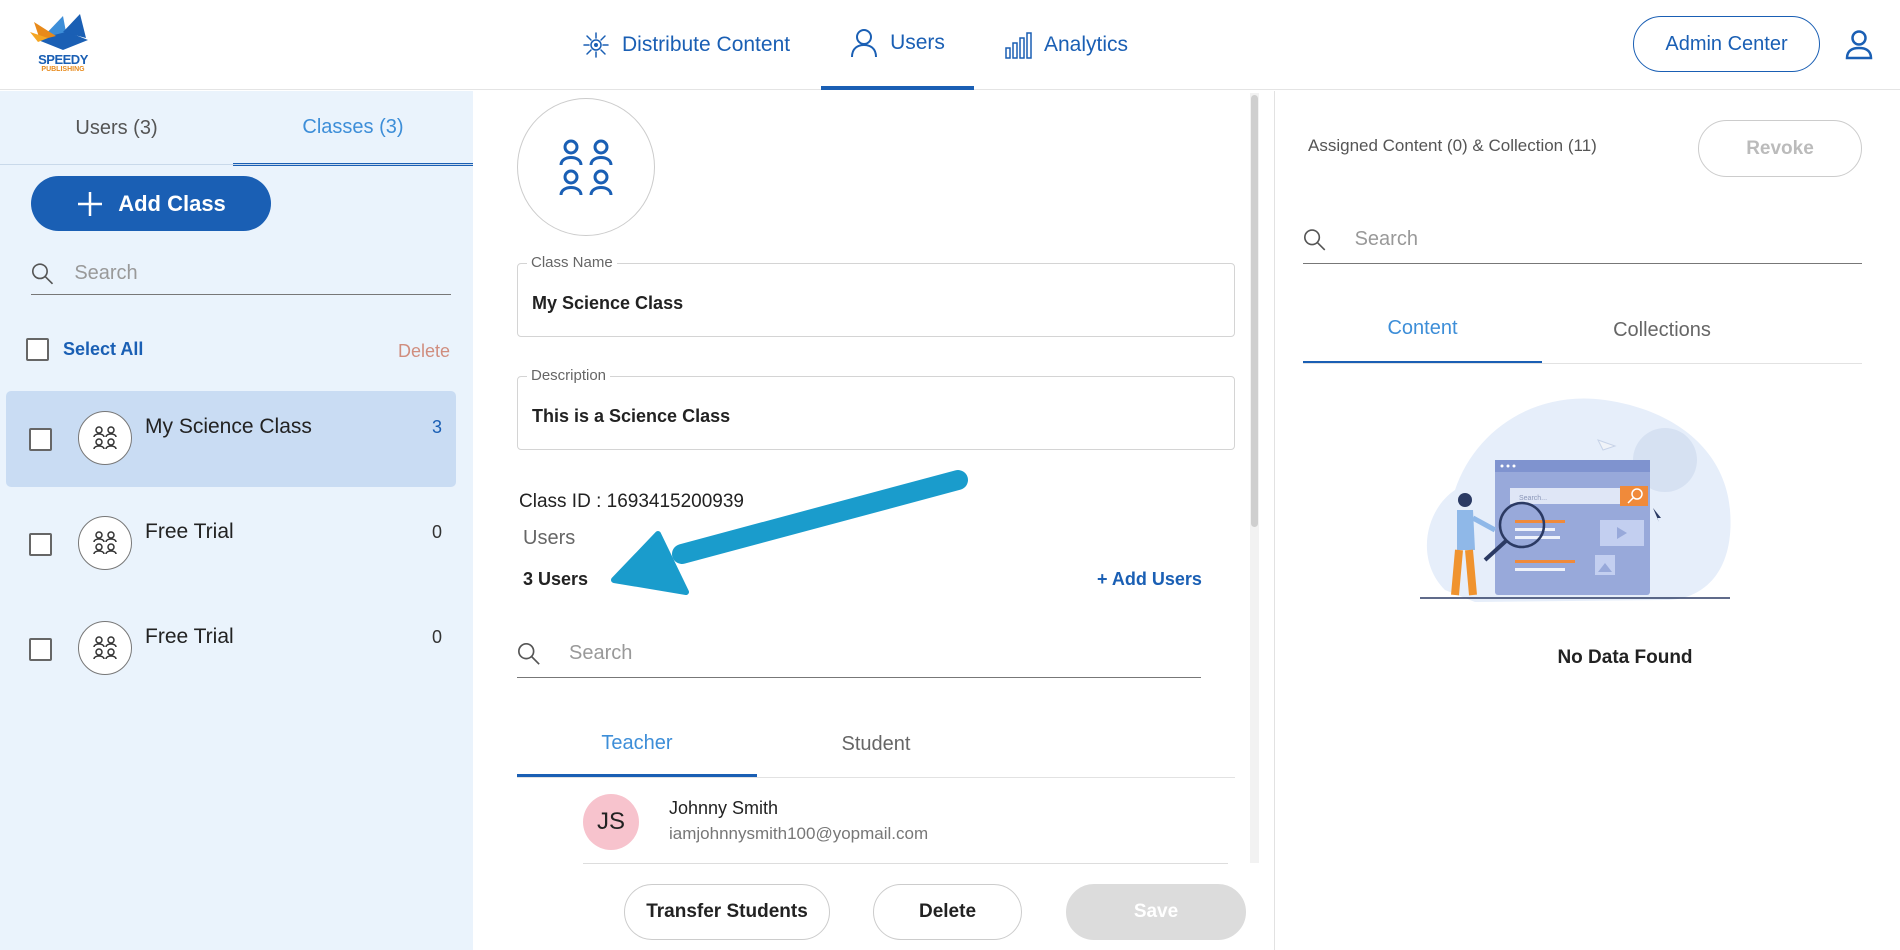  I want to click on user-email: iamjohnnysmith100@yopmail.com, so click(799, 833).